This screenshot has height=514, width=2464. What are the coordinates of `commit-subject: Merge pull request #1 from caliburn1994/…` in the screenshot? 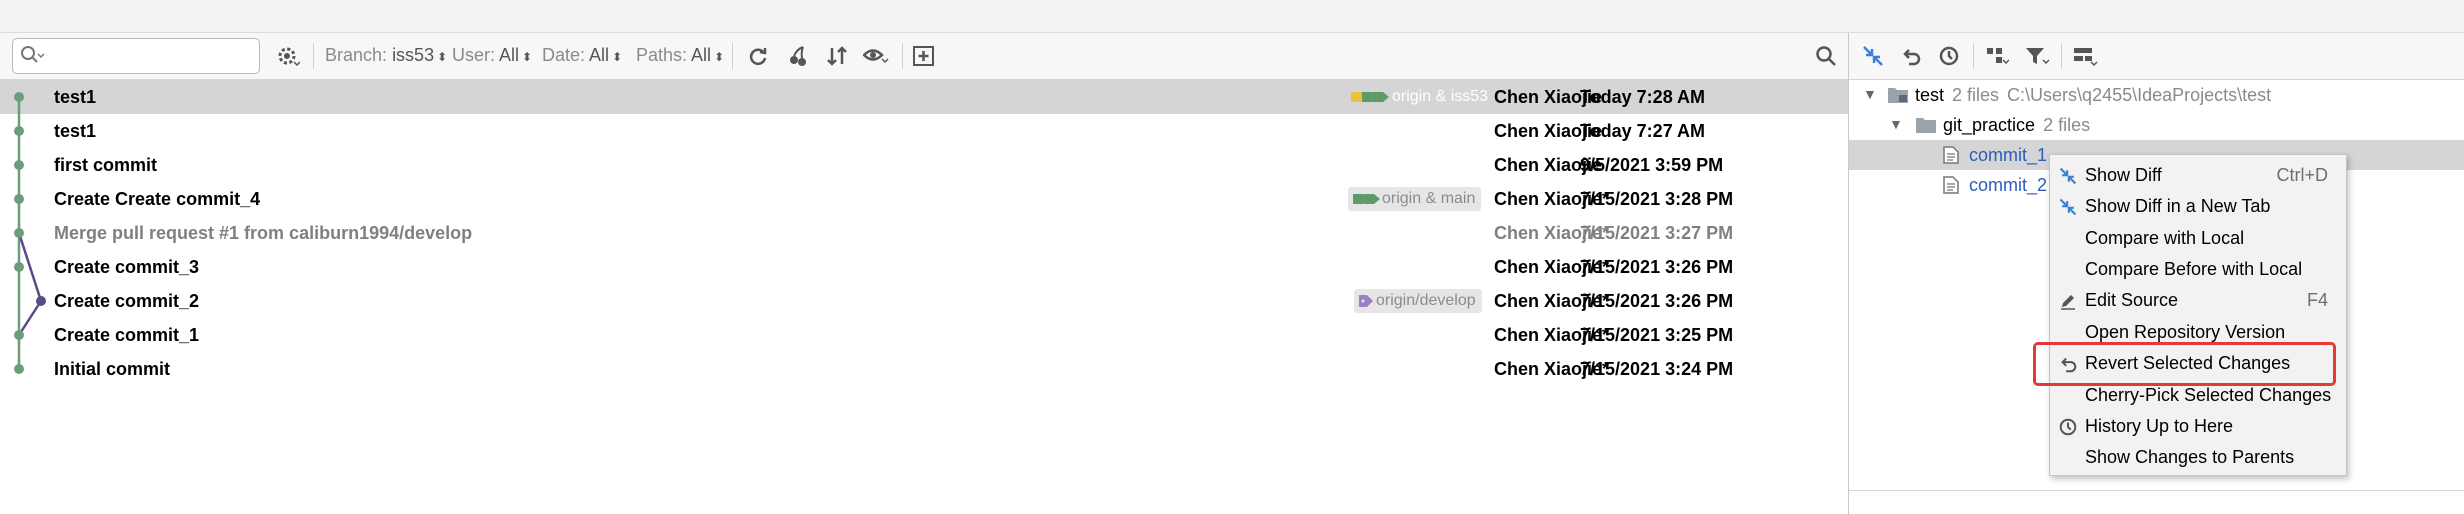 It's located at (263, 233).